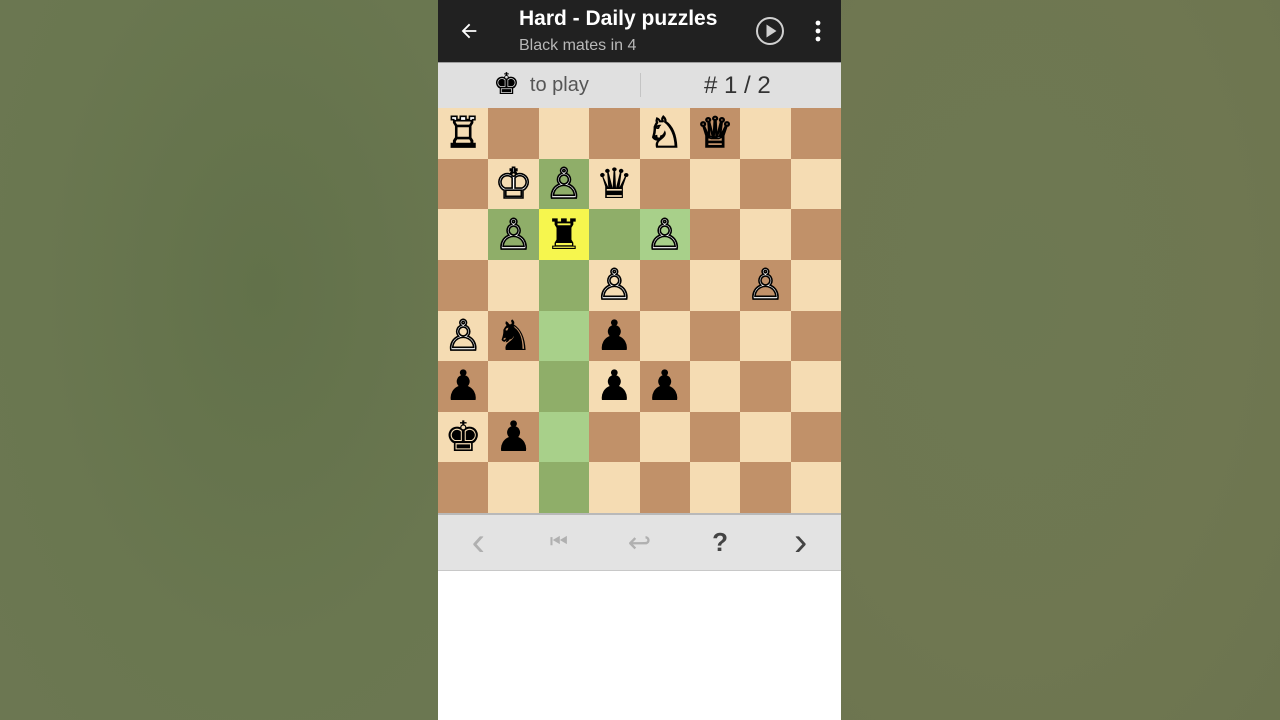  I want to click on square-h6, so click(815, 234).